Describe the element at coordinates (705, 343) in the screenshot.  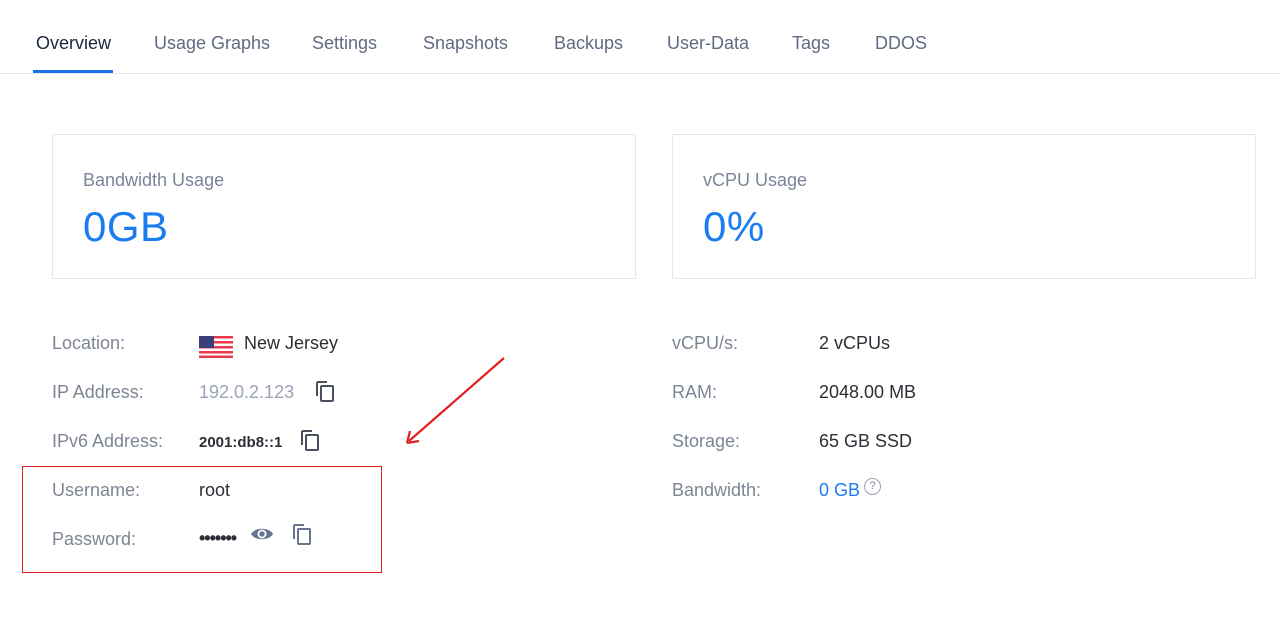
I see `vcpus-label: vCPU/s:` at that location.